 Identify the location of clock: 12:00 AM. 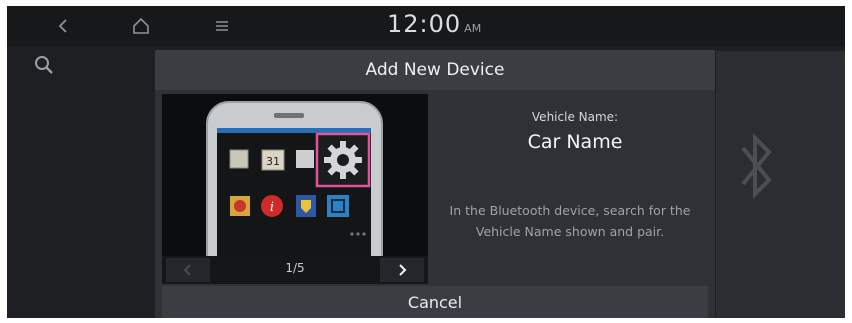
(434, 24).